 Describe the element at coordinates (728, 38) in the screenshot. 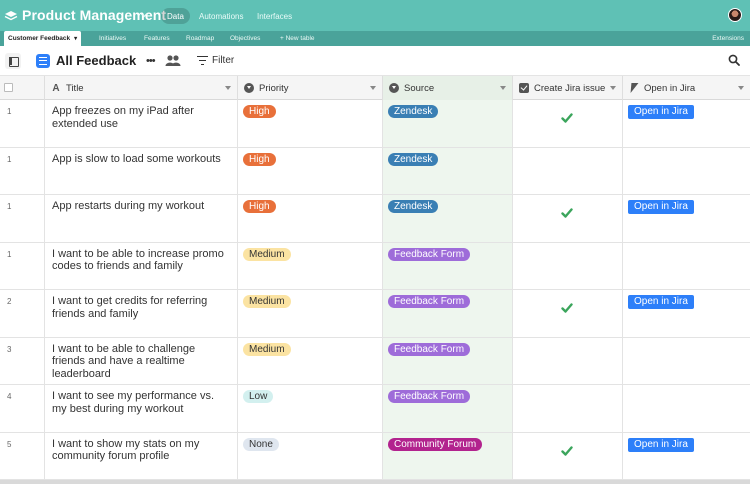

I see `extensions-button: Extensions` at that location.